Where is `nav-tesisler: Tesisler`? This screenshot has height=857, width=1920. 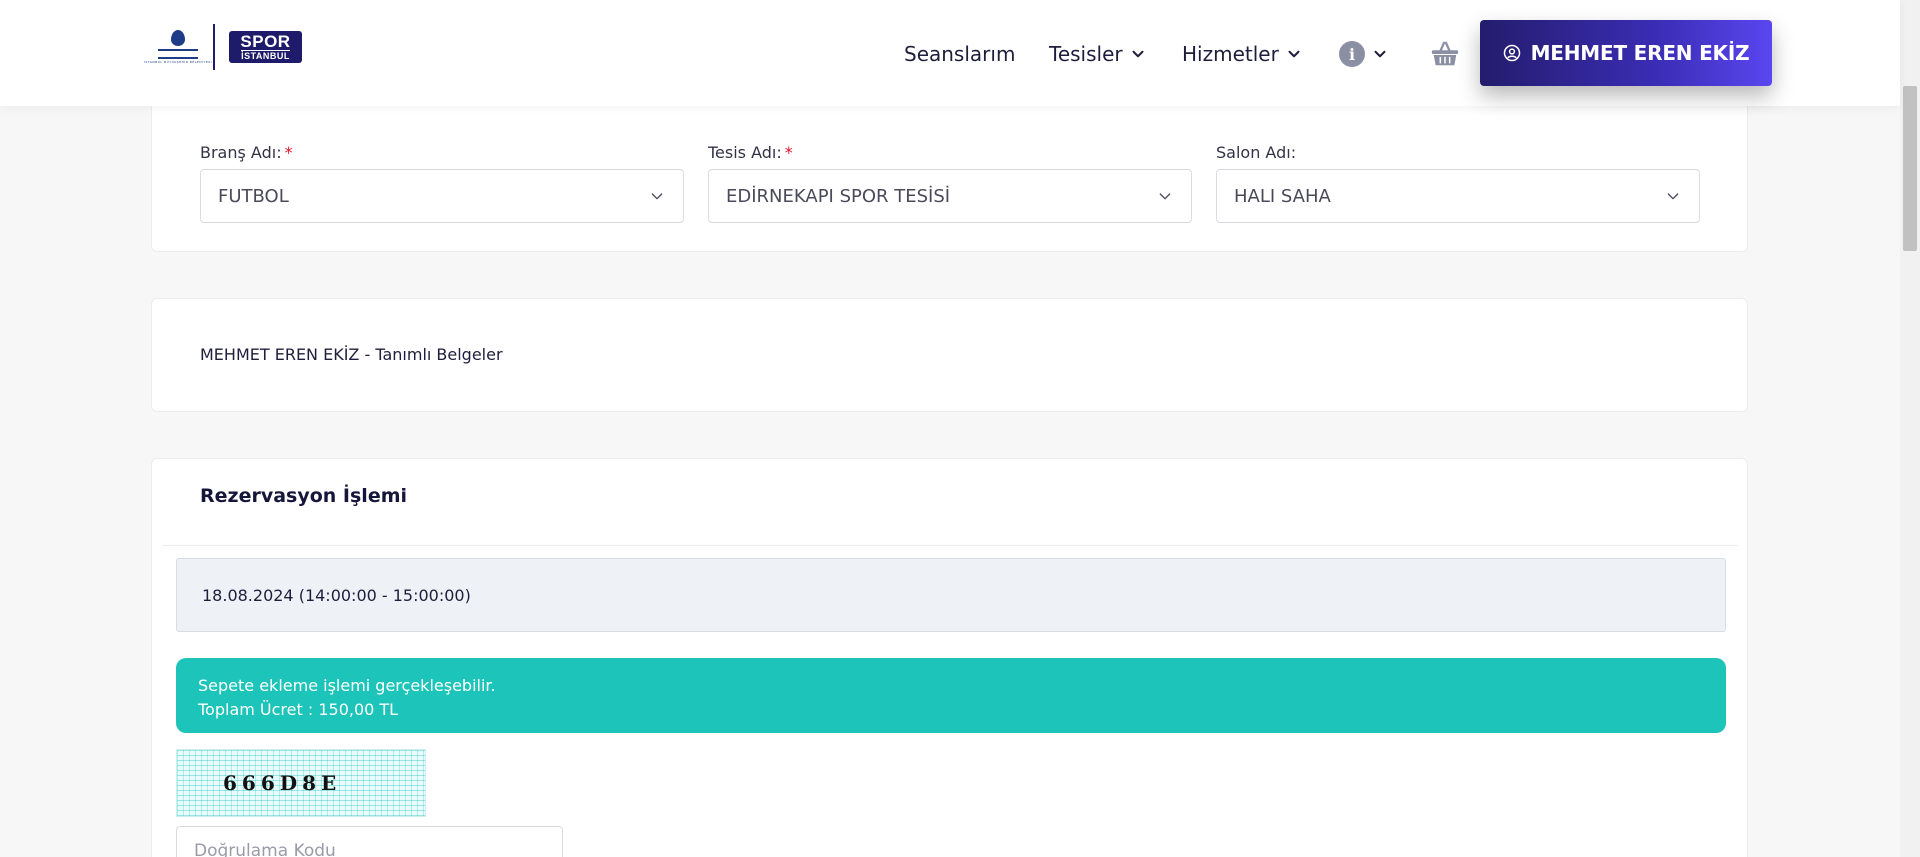 nav-tesisler: Tesisler is located at coordinates (1098, 54).